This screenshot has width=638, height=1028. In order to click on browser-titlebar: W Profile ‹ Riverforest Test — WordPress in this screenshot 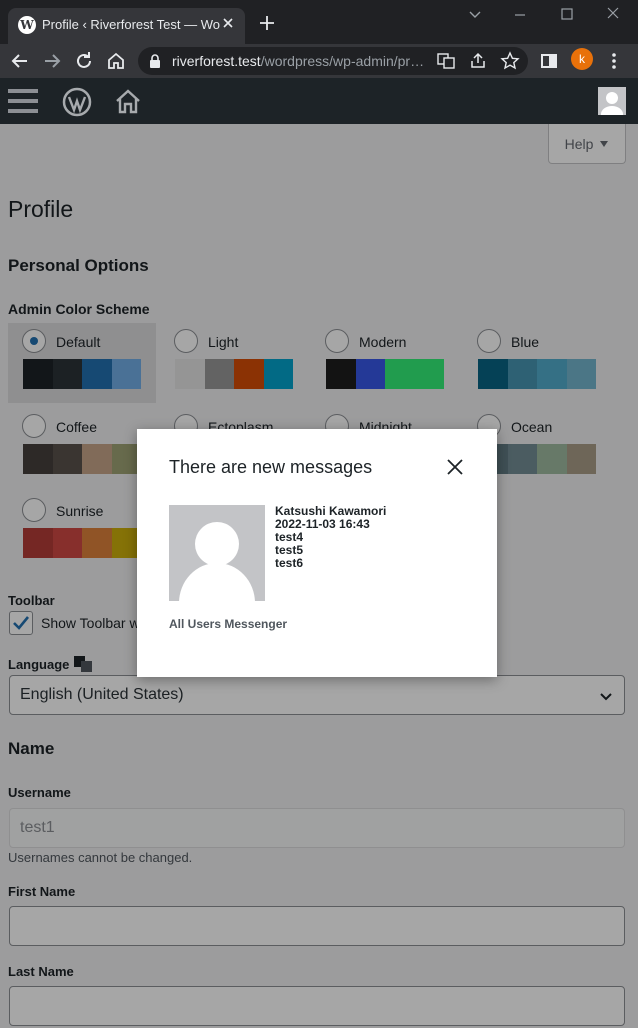, I will do `click(319, 22)`.